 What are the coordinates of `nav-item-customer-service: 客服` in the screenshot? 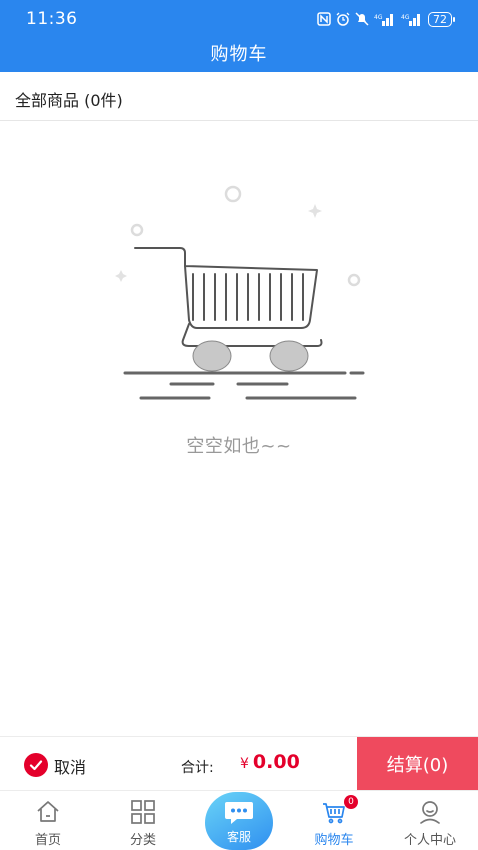 It's located at (239, 821).